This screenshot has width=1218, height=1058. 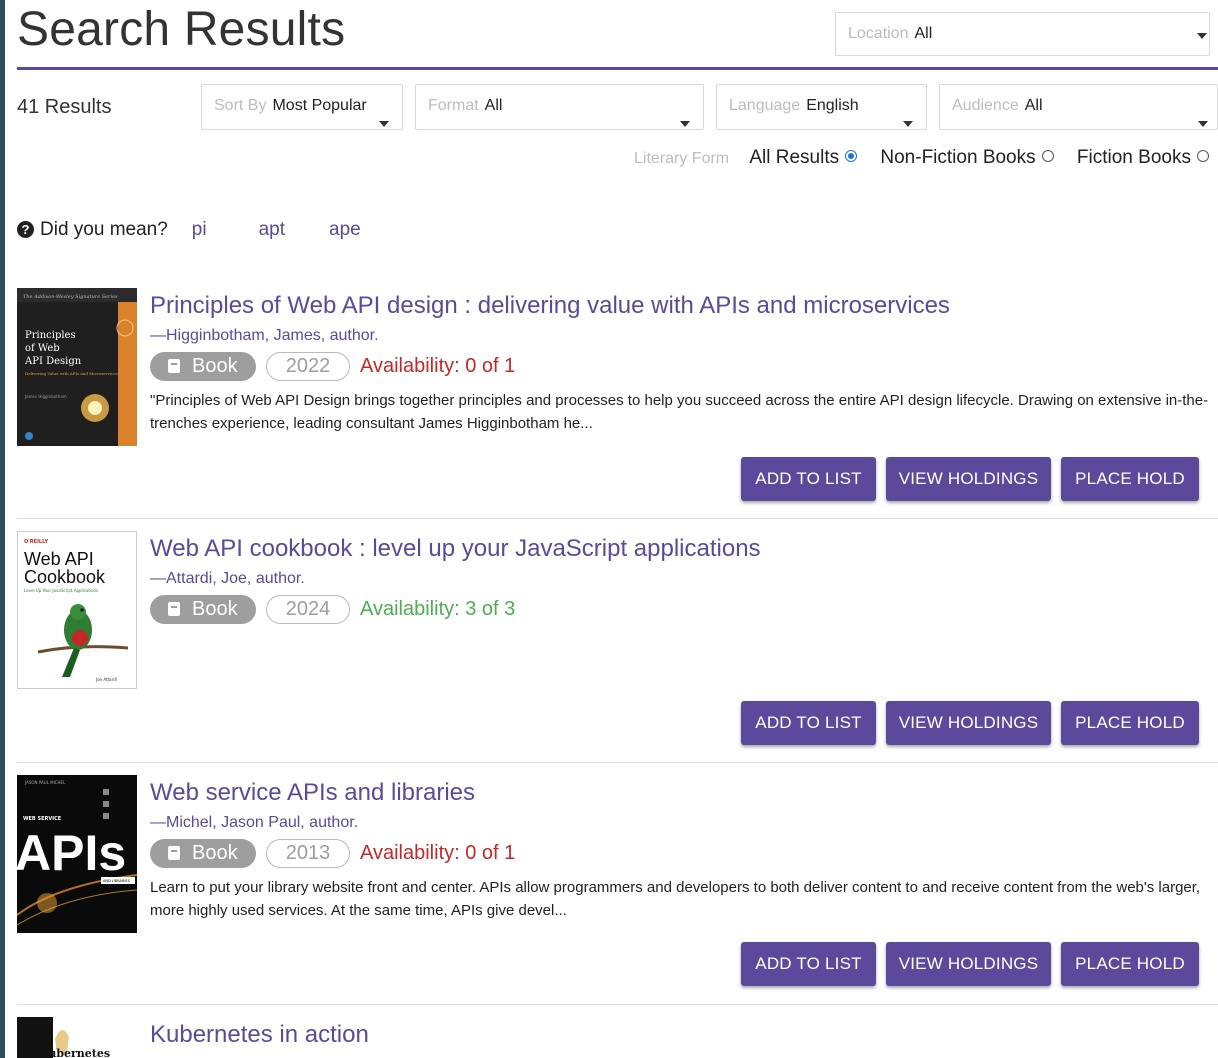 I want to click on cover-big-text: APIs, so click(x=71, y=853).